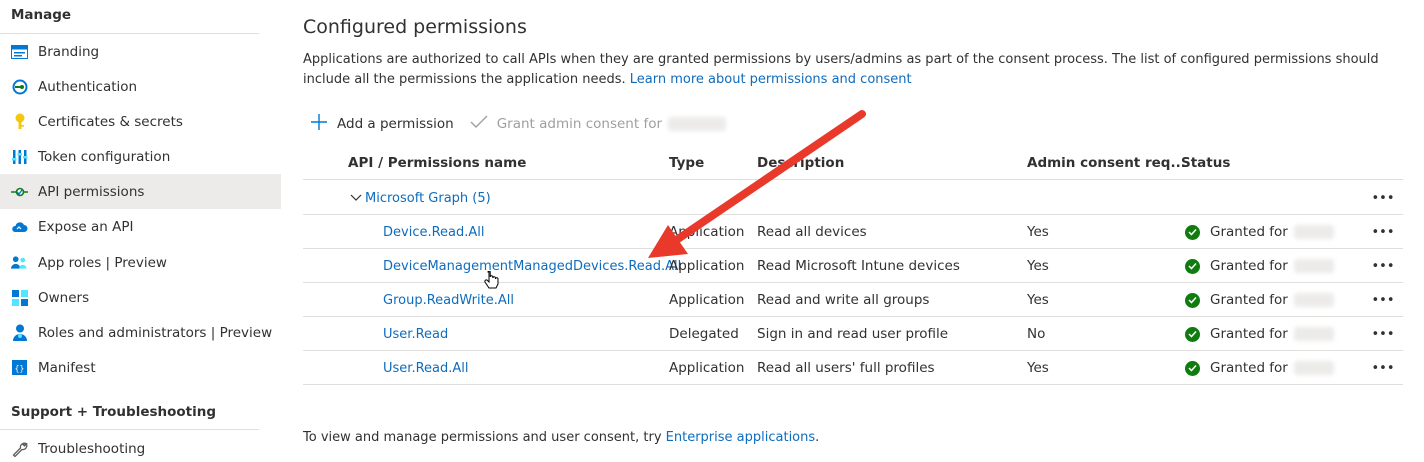  Describe the element at coordinates (812, 232) in the screenshot. I see `description-cell: Read all devices` at that location.